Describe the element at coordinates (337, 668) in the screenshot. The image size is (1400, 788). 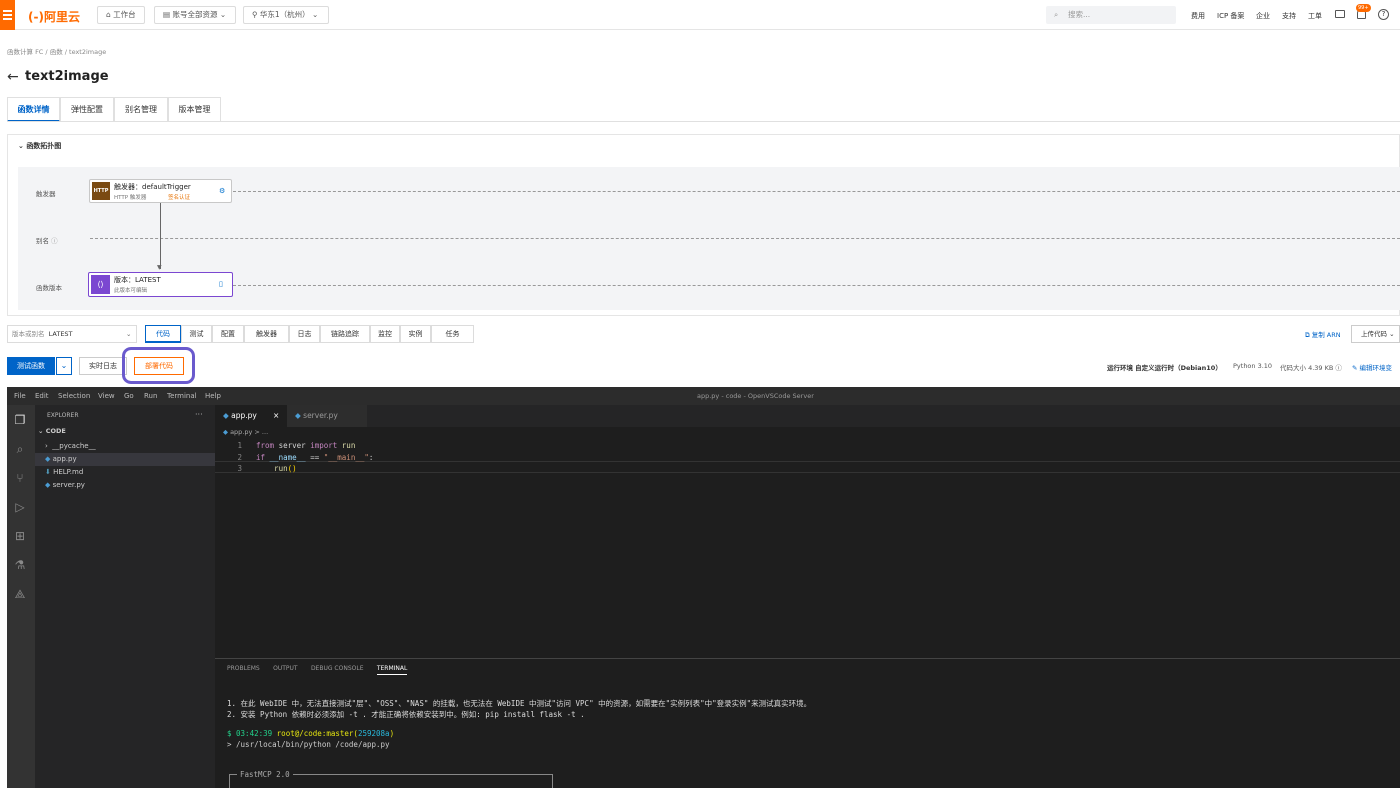
I see `panel-tab-debug-console: DEBUG CONSOLE` at that location.